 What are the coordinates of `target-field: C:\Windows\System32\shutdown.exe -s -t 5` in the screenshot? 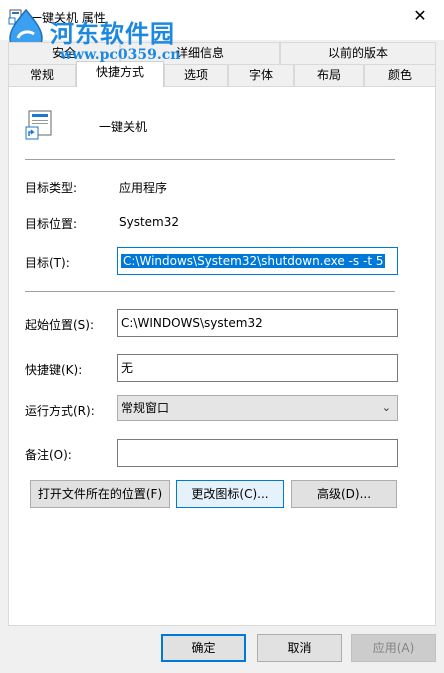 It's located at (257, 261).